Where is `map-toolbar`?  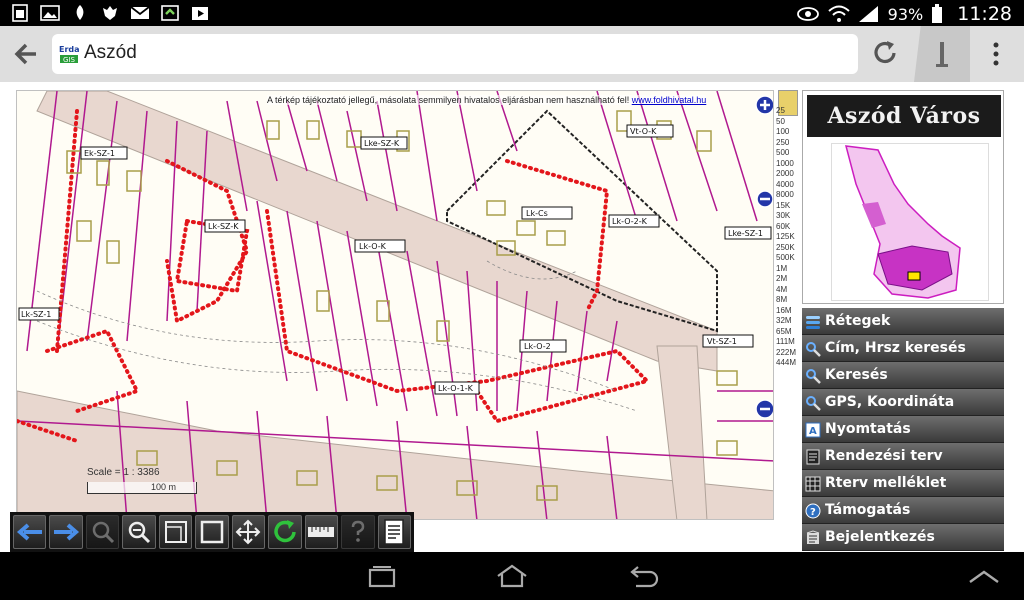 map-toolbar is located at coordinates (212, 533).